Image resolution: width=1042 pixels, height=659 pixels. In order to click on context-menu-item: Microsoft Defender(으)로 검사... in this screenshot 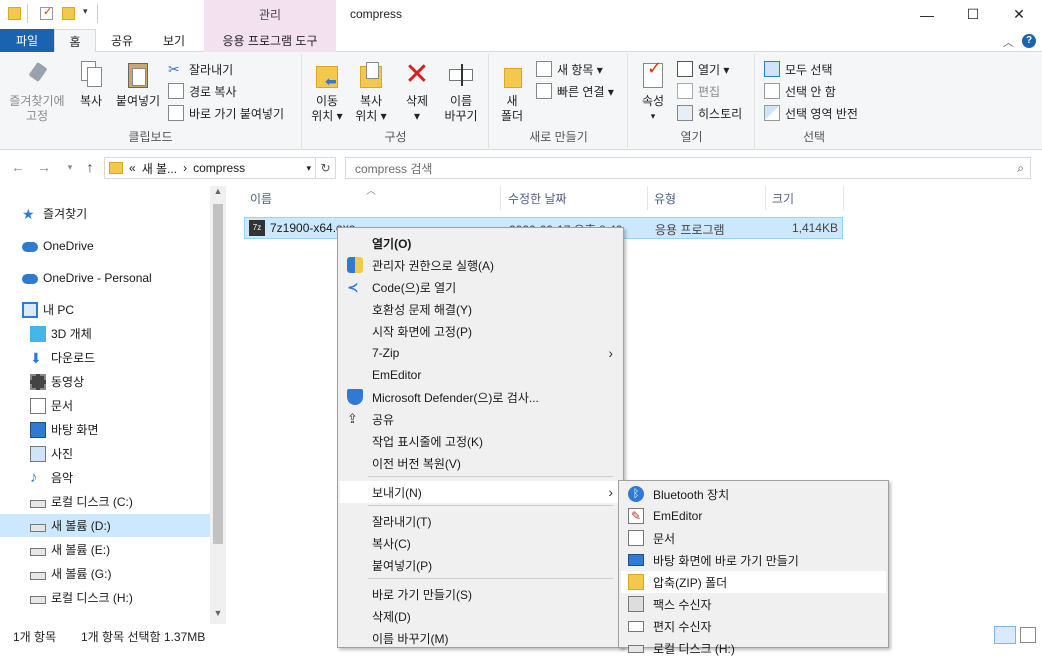, I will do `click(480, 397)`.